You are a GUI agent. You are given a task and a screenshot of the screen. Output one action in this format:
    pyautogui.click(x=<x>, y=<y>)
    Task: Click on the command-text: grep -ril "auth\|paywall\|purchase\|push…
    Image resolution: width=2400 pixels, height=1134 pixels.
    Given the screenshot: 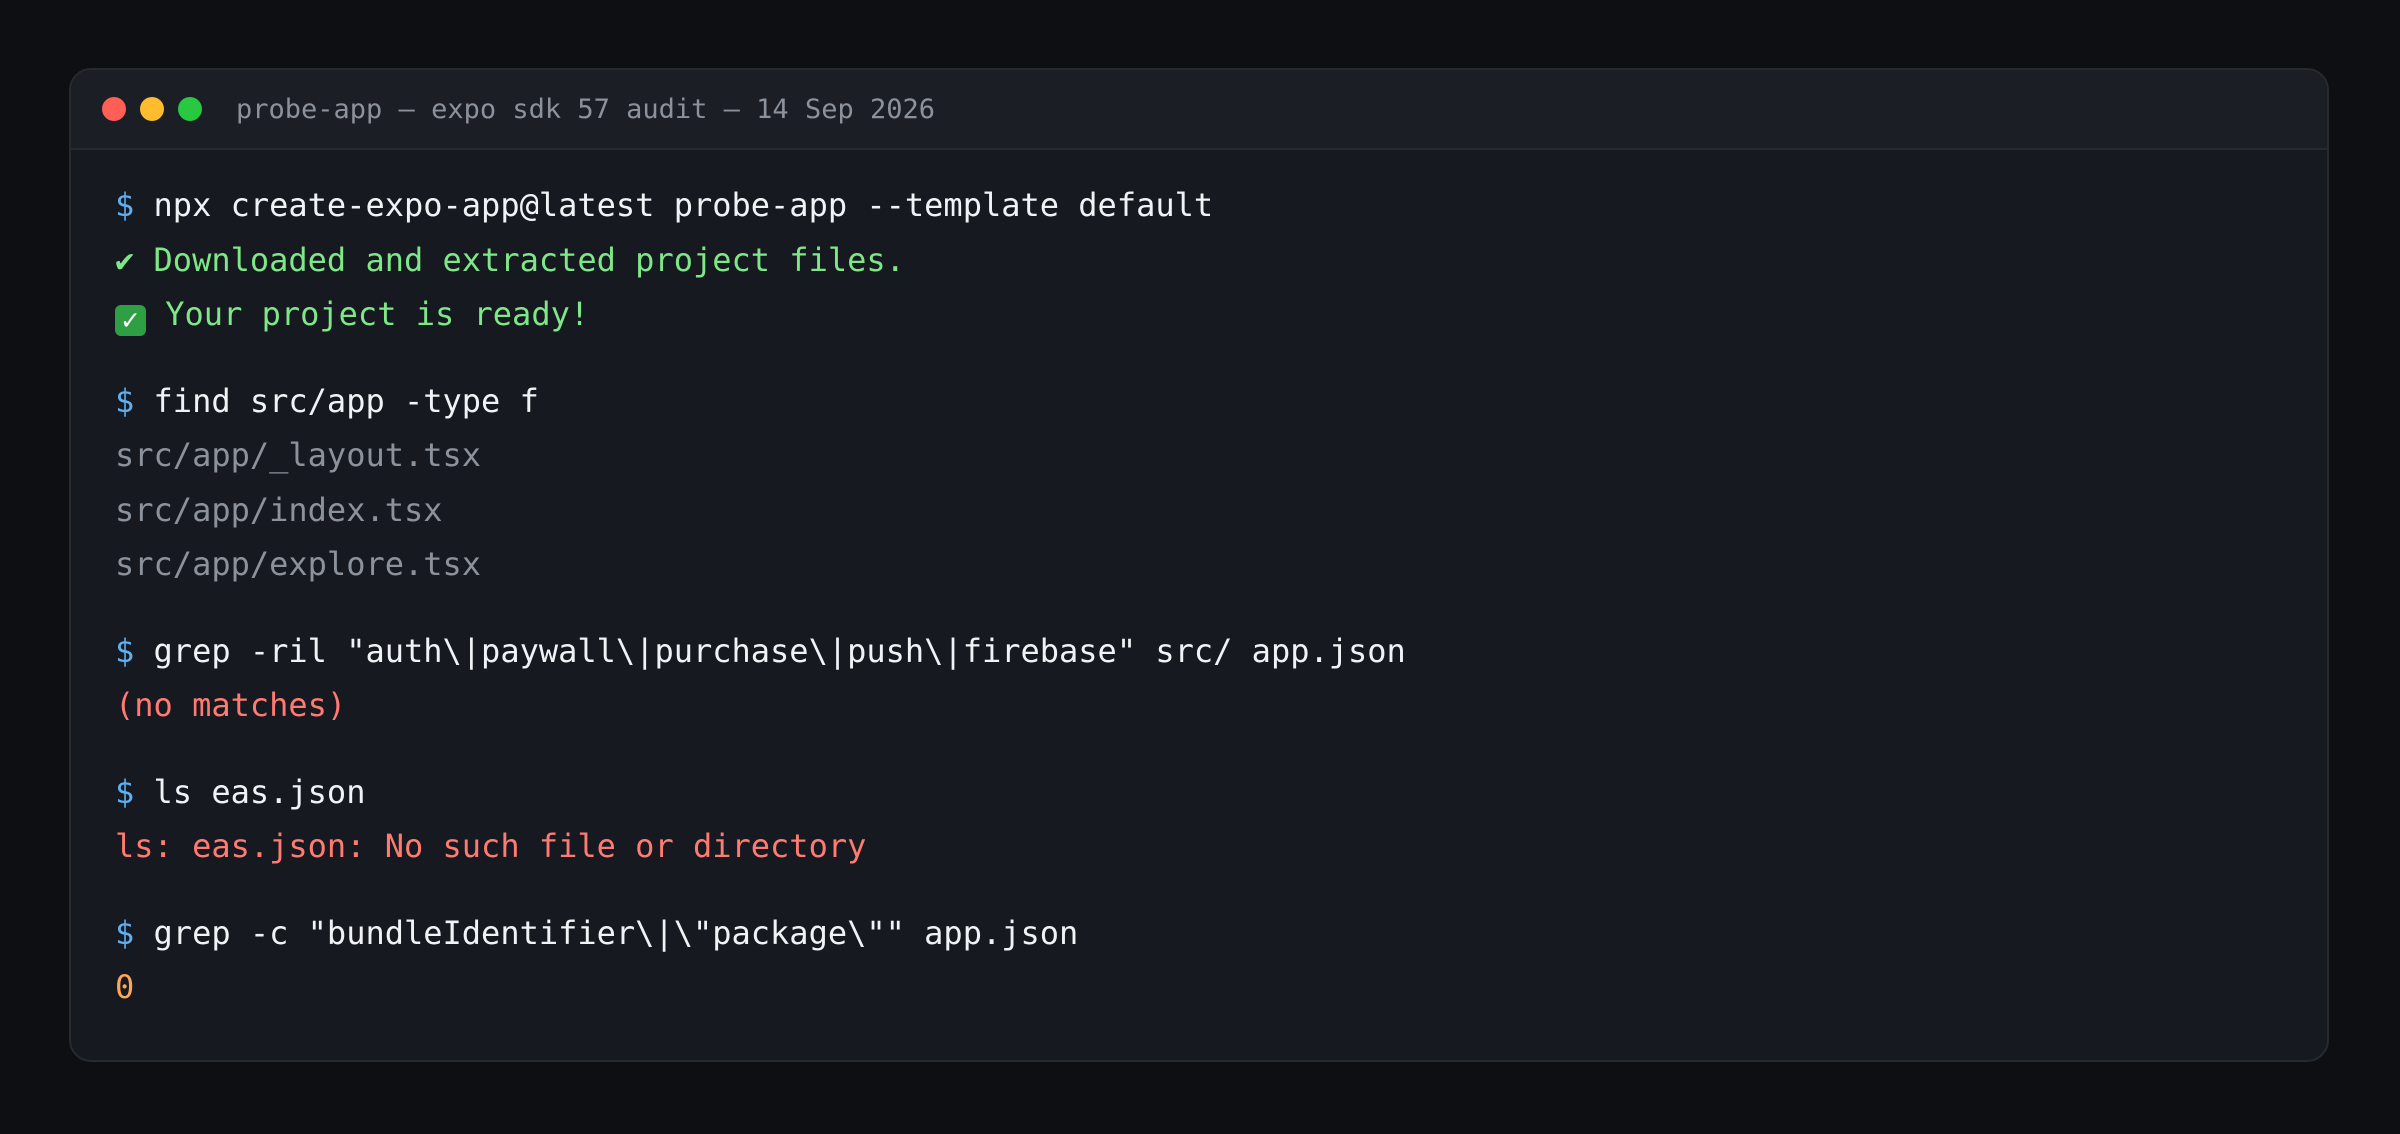 What is the action you would take?
    pyautogui.click(x=779, y=650)
    